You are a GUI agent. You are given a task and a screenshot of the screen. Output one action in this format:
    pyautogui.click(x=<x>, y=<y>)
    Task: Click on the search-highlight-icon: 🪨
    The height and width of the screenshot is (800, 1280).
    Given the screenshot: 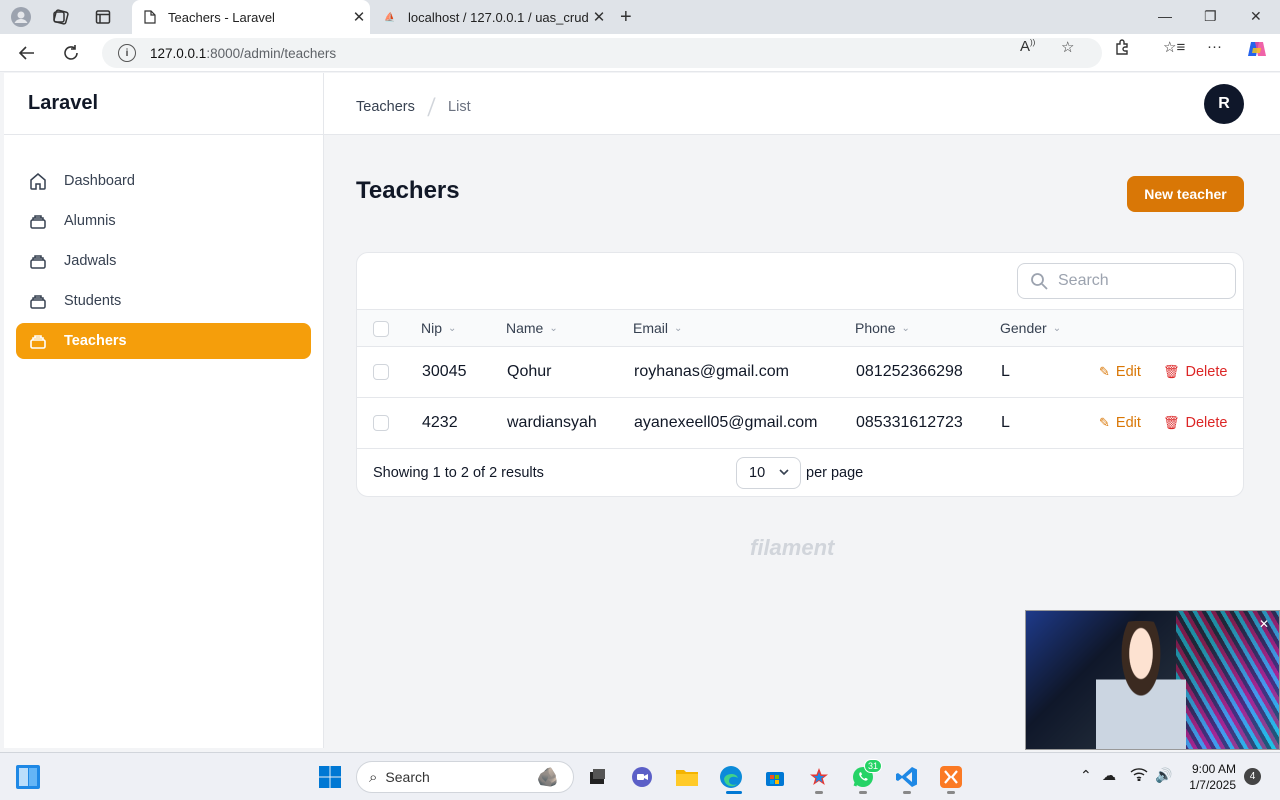 What is the action you would take?
    pyautogui.click(x=547, y=776)
    